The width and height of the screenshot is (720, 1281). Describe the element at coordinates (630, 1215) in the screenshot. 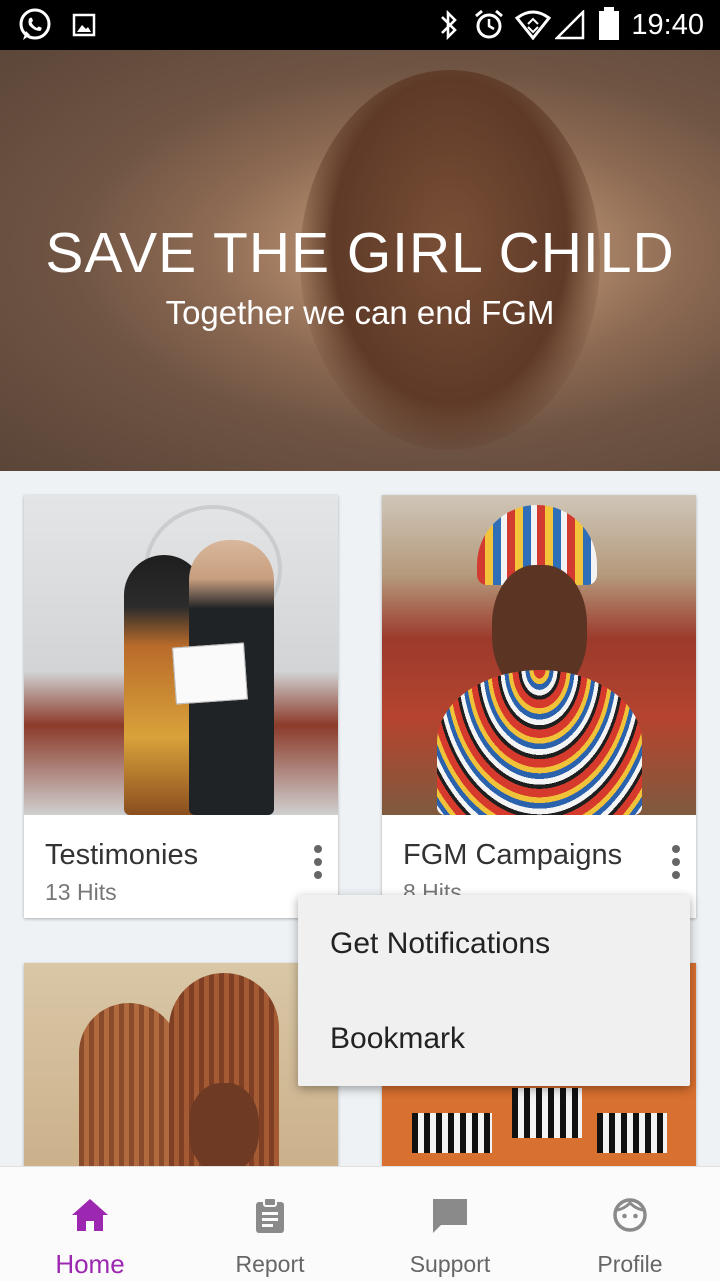

I see `face-icon` at that location.